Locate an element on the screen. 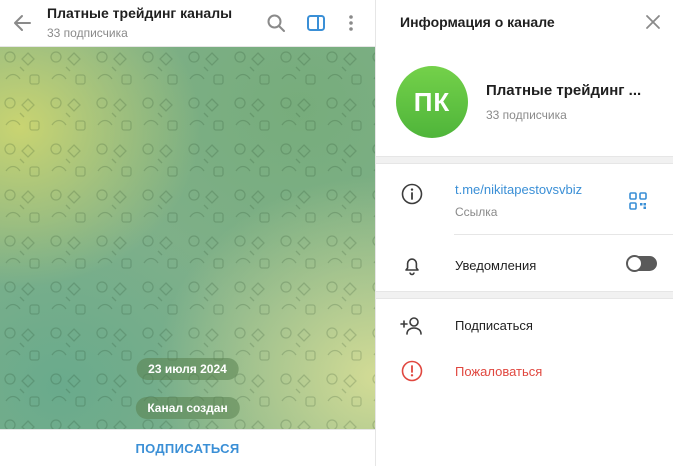 The height and width of the screenshot is (466, 673). info-icon is located at coordinates (412, 194).